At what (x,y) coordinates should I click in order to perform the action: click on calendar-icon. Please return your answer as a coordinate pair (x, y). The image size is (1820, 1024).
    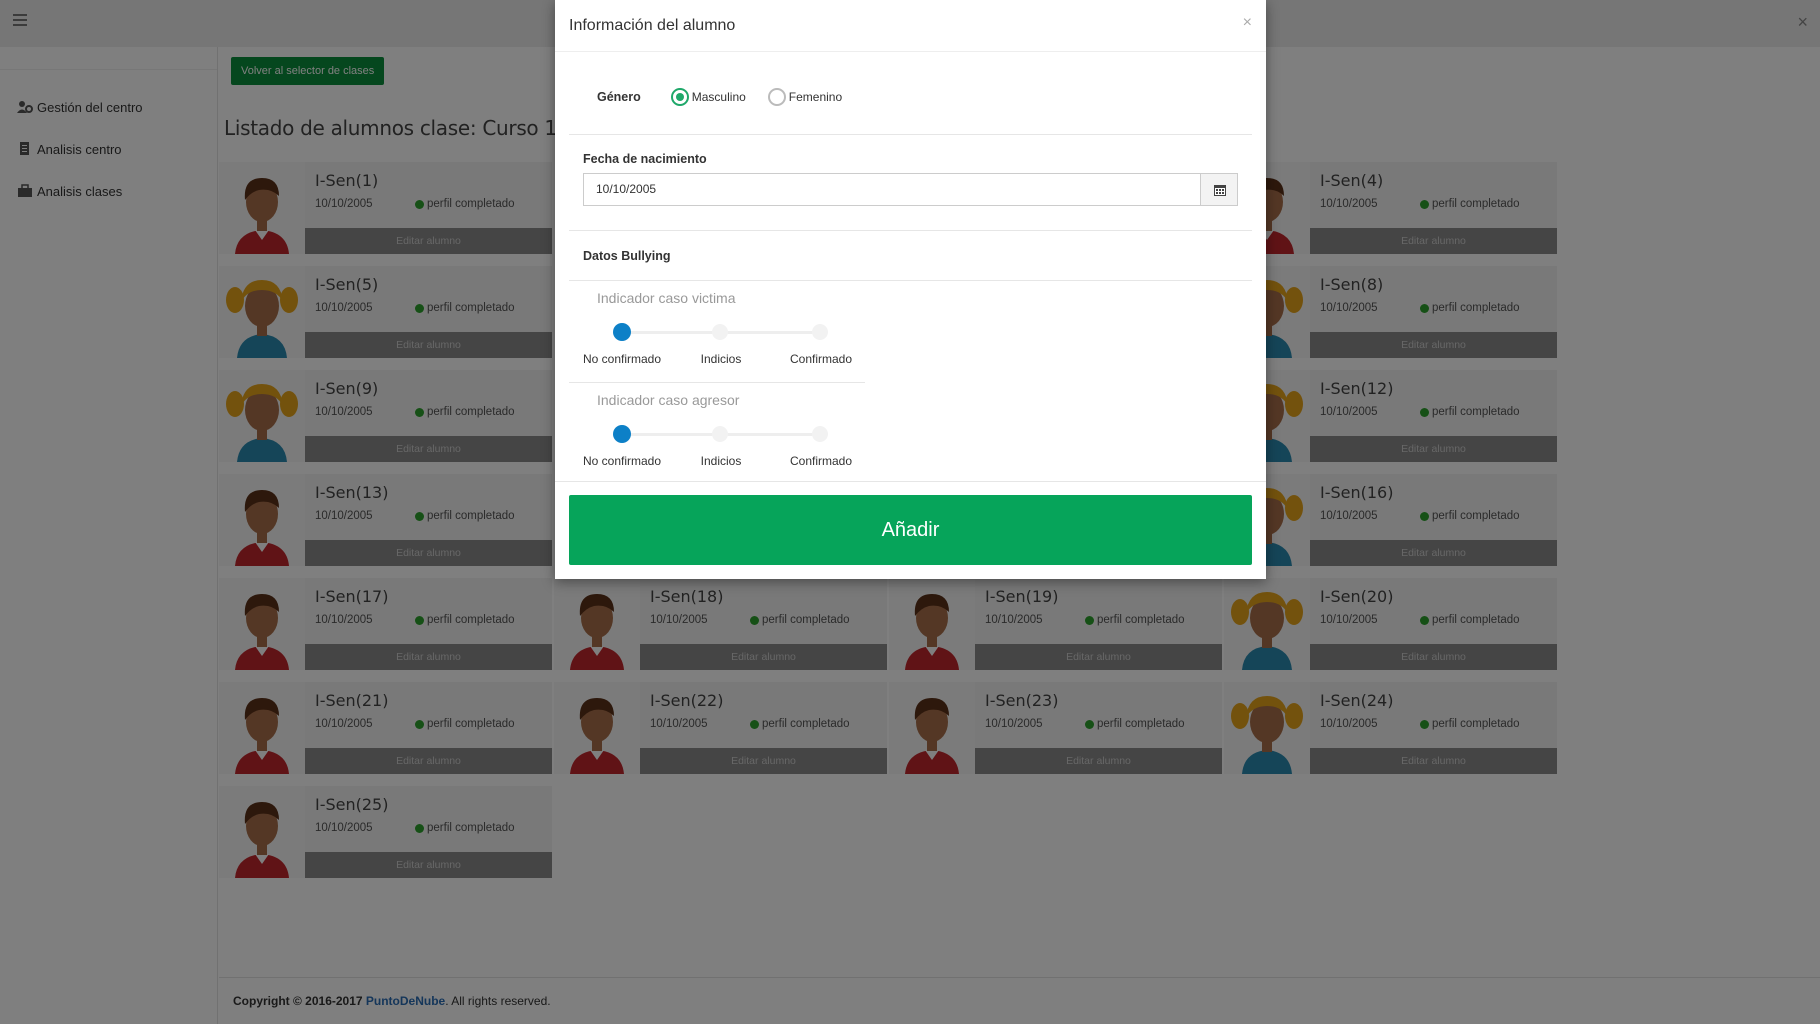
    Looking at the image, I should click on (1220, 190).